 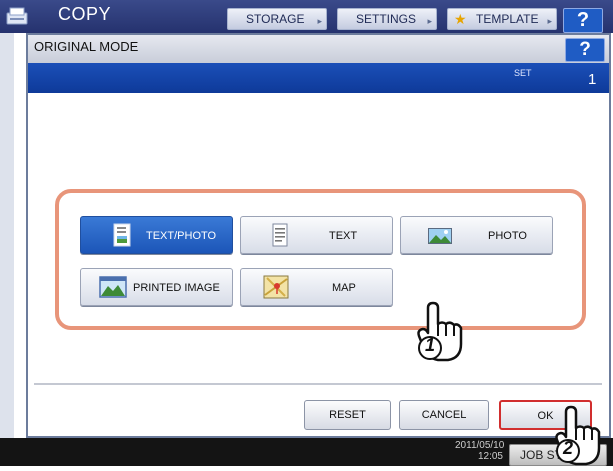 I want to click on app-help-button: ?, so click(x=583, y=20).